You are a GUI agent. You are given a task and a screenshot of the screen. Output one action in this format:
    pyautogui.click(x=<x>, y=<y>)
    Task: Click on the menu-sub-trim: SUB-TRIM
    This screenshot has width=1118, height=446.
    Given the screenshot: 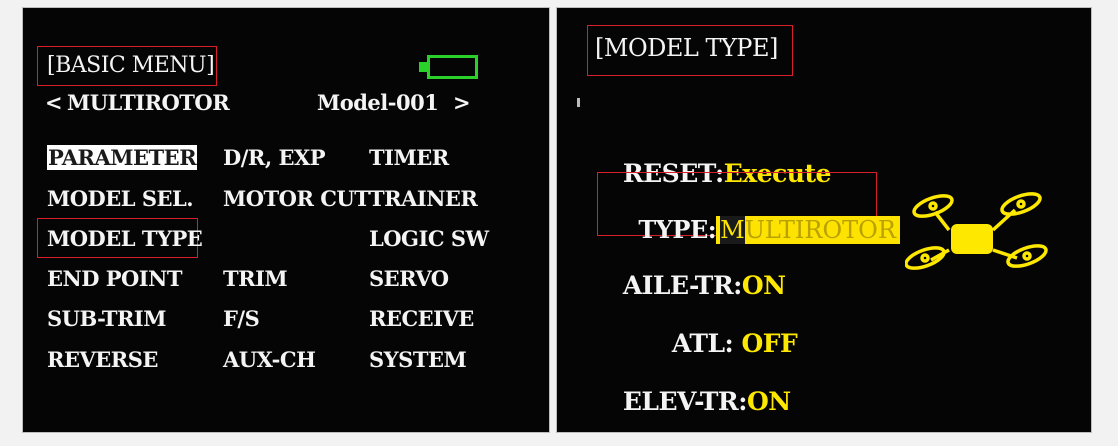 What is the action you would take?
    pyautogui.click(x=107, y=318)
    